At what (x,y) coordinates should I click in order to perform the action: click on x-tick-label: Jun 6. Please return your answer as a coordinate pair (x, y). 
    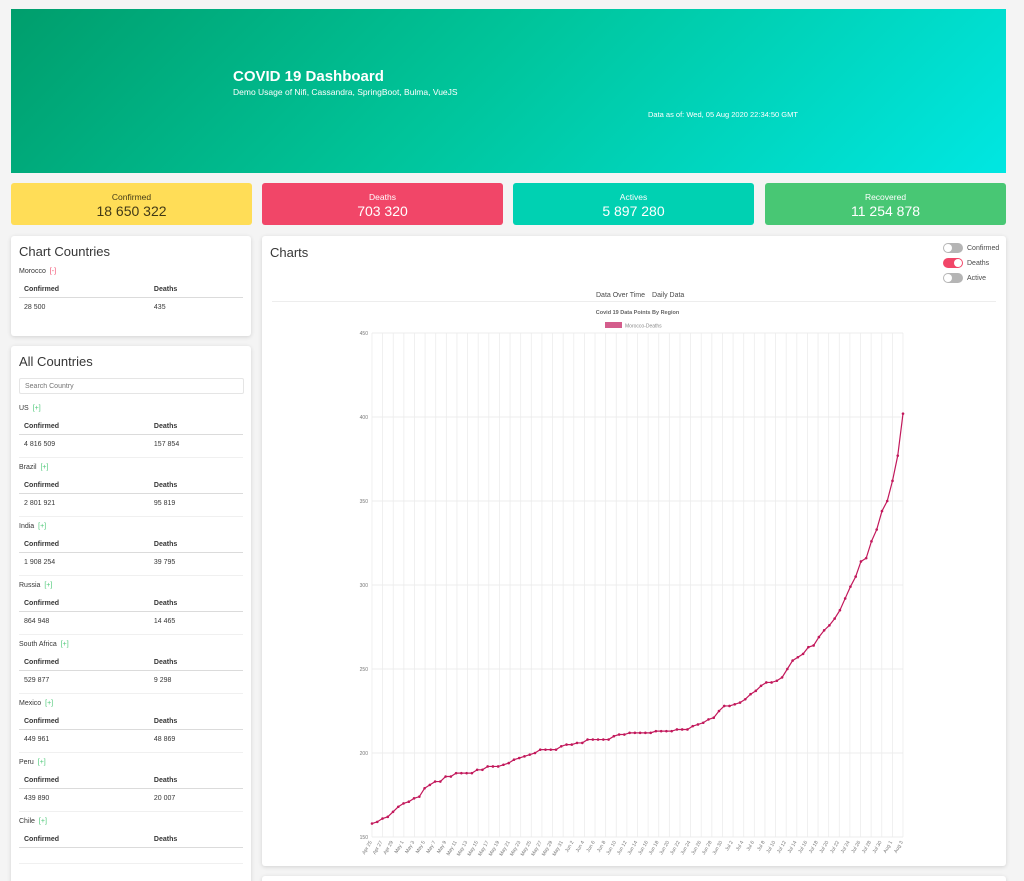
    Looking at the image, I should click on (590, 847).